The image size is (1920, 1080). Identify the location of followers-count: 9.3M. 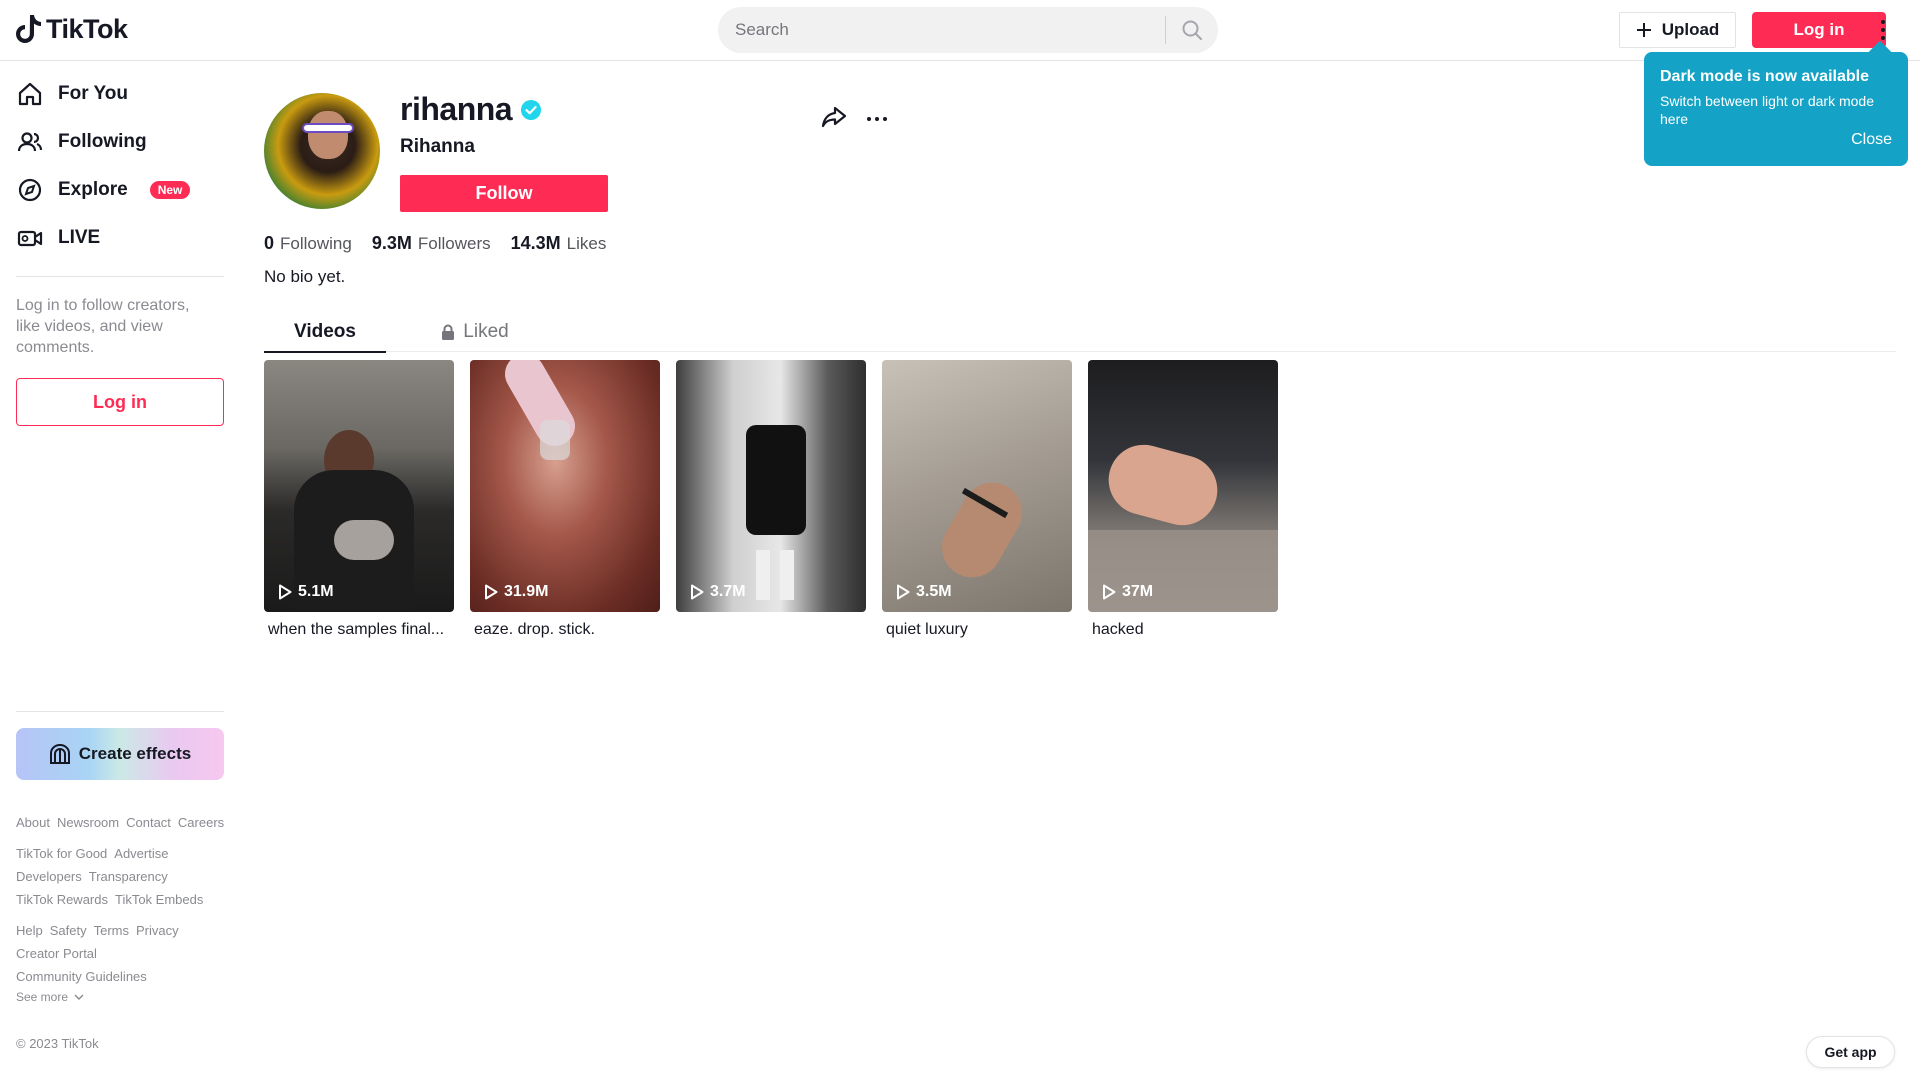
(391, 243).